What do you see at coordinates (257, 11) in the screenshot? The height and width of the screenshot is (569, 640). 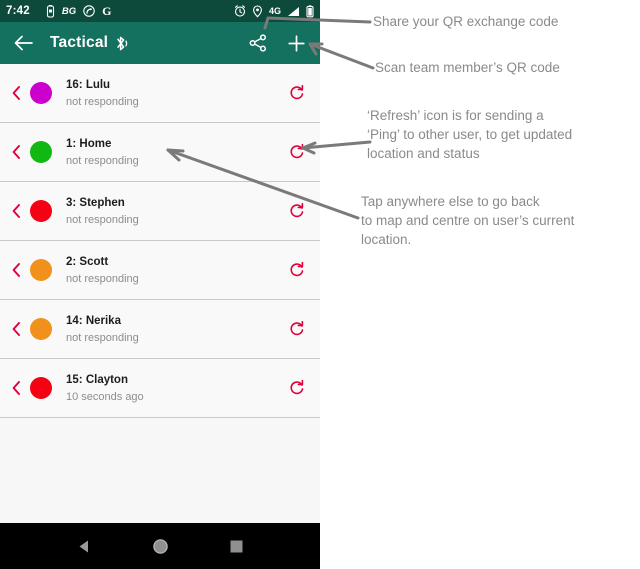 I see `location-pin-icon` at bounding box center [257, 11].